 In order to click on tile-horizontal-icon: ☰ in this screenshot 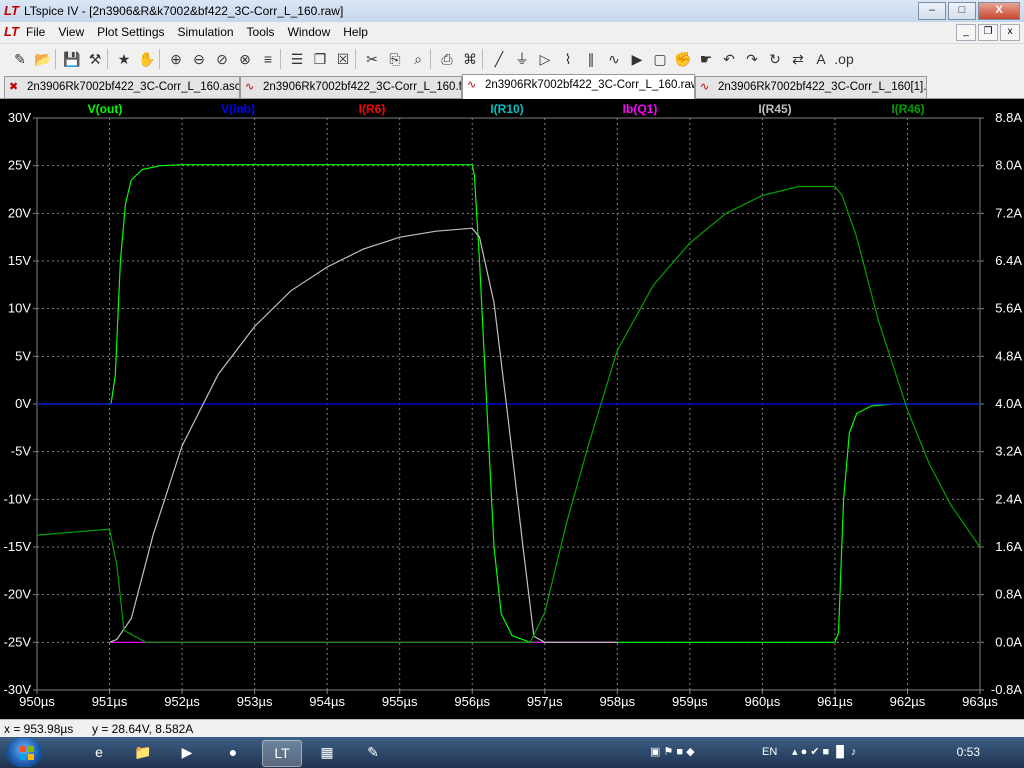, I will do `click(297, 59)`.